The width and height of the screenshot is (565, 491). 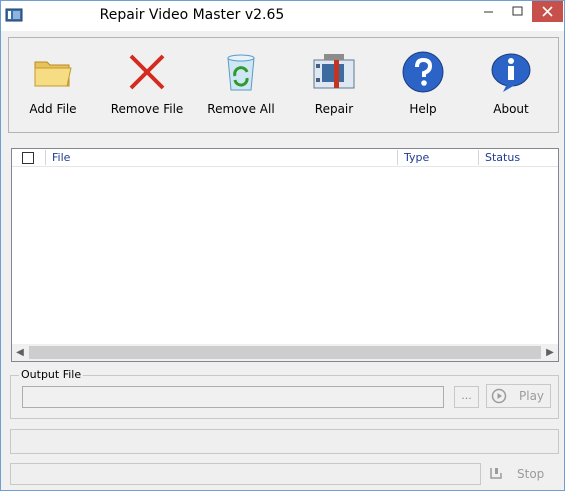 What do you see at coordinates (53, 74) in the screenshot?
I see `folder-icon` at bounding box center [53, 74].